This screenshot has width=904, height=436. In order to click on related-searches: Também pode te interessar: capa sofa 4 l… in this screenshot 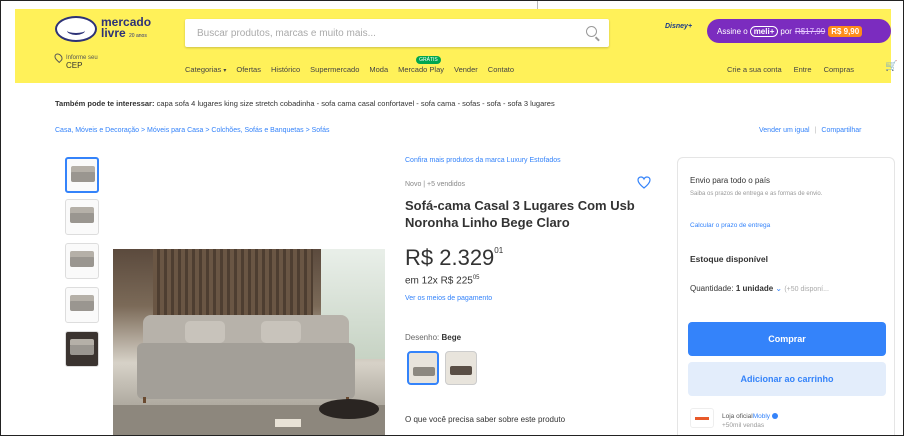, I will do `click(305, 103)`.